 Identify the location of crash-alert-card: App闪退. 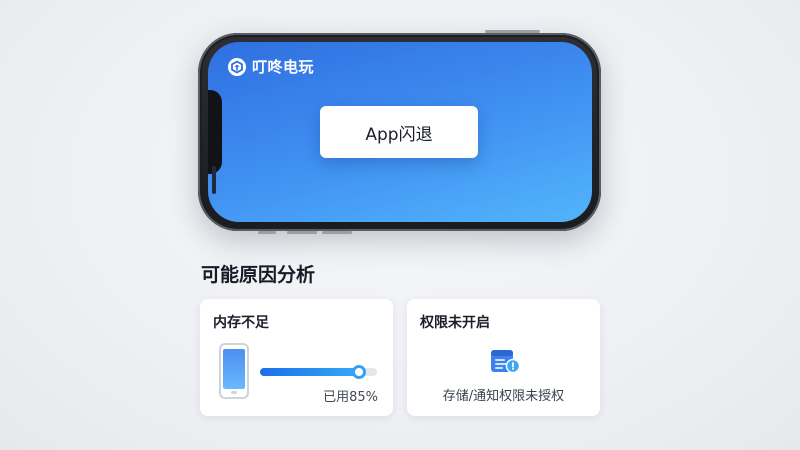
(399, 132).